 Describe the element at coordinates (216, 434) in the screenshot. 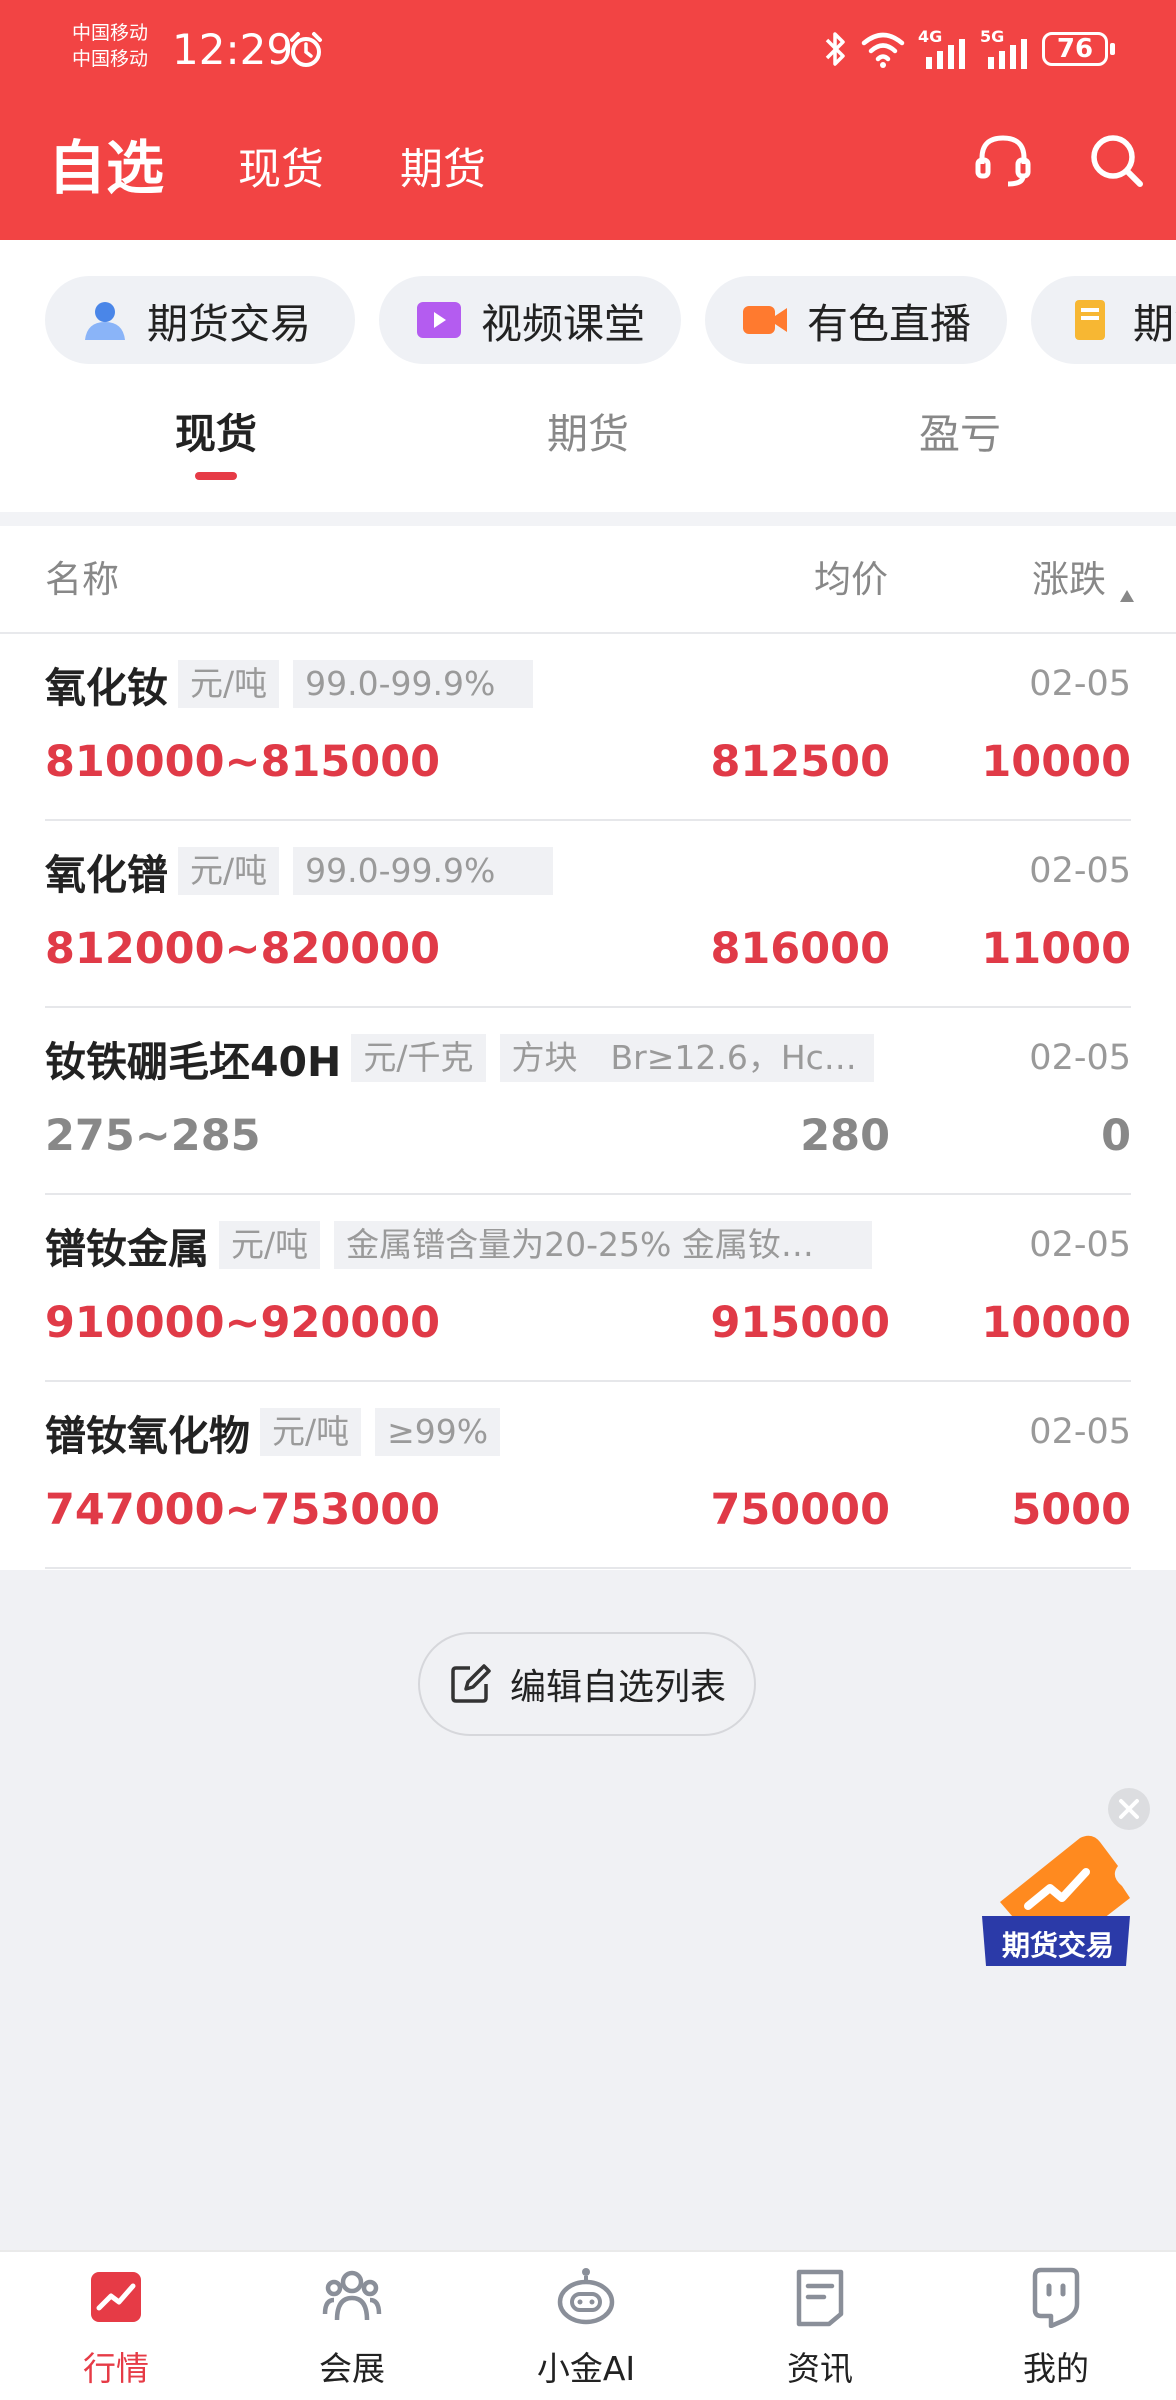

I see `subtab-spot: 现货` at that location.